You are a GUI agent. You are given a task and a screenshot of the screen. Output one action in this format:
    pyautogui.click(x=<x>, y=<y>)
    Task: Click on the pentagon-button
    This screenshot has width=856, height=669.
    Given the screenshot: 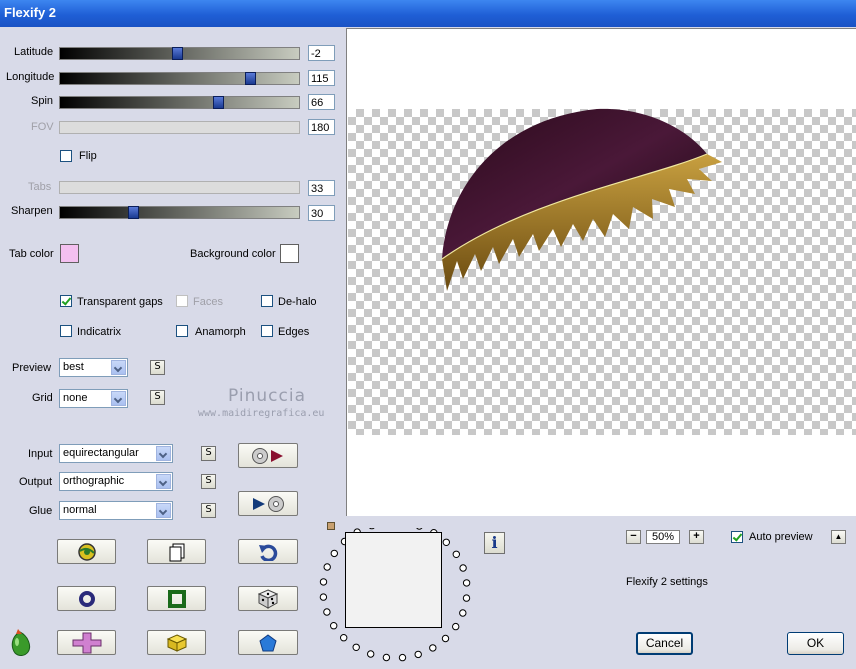 What is the action you would take?
    pyautogui.click(x=268, y=642)
    